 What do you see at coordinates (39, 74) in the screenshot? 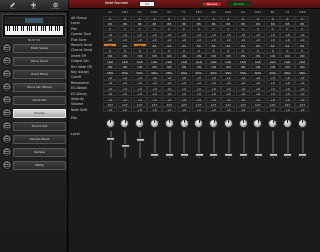
I see `menu-item-label: Voice Mixer` at bounding box center [39, 74].